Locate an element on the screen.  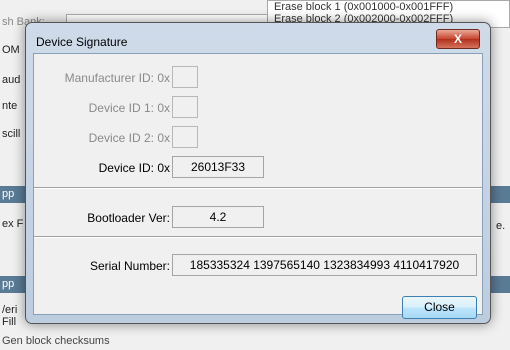
bg-label-fragment: nte is located at coordinates (10, 106).